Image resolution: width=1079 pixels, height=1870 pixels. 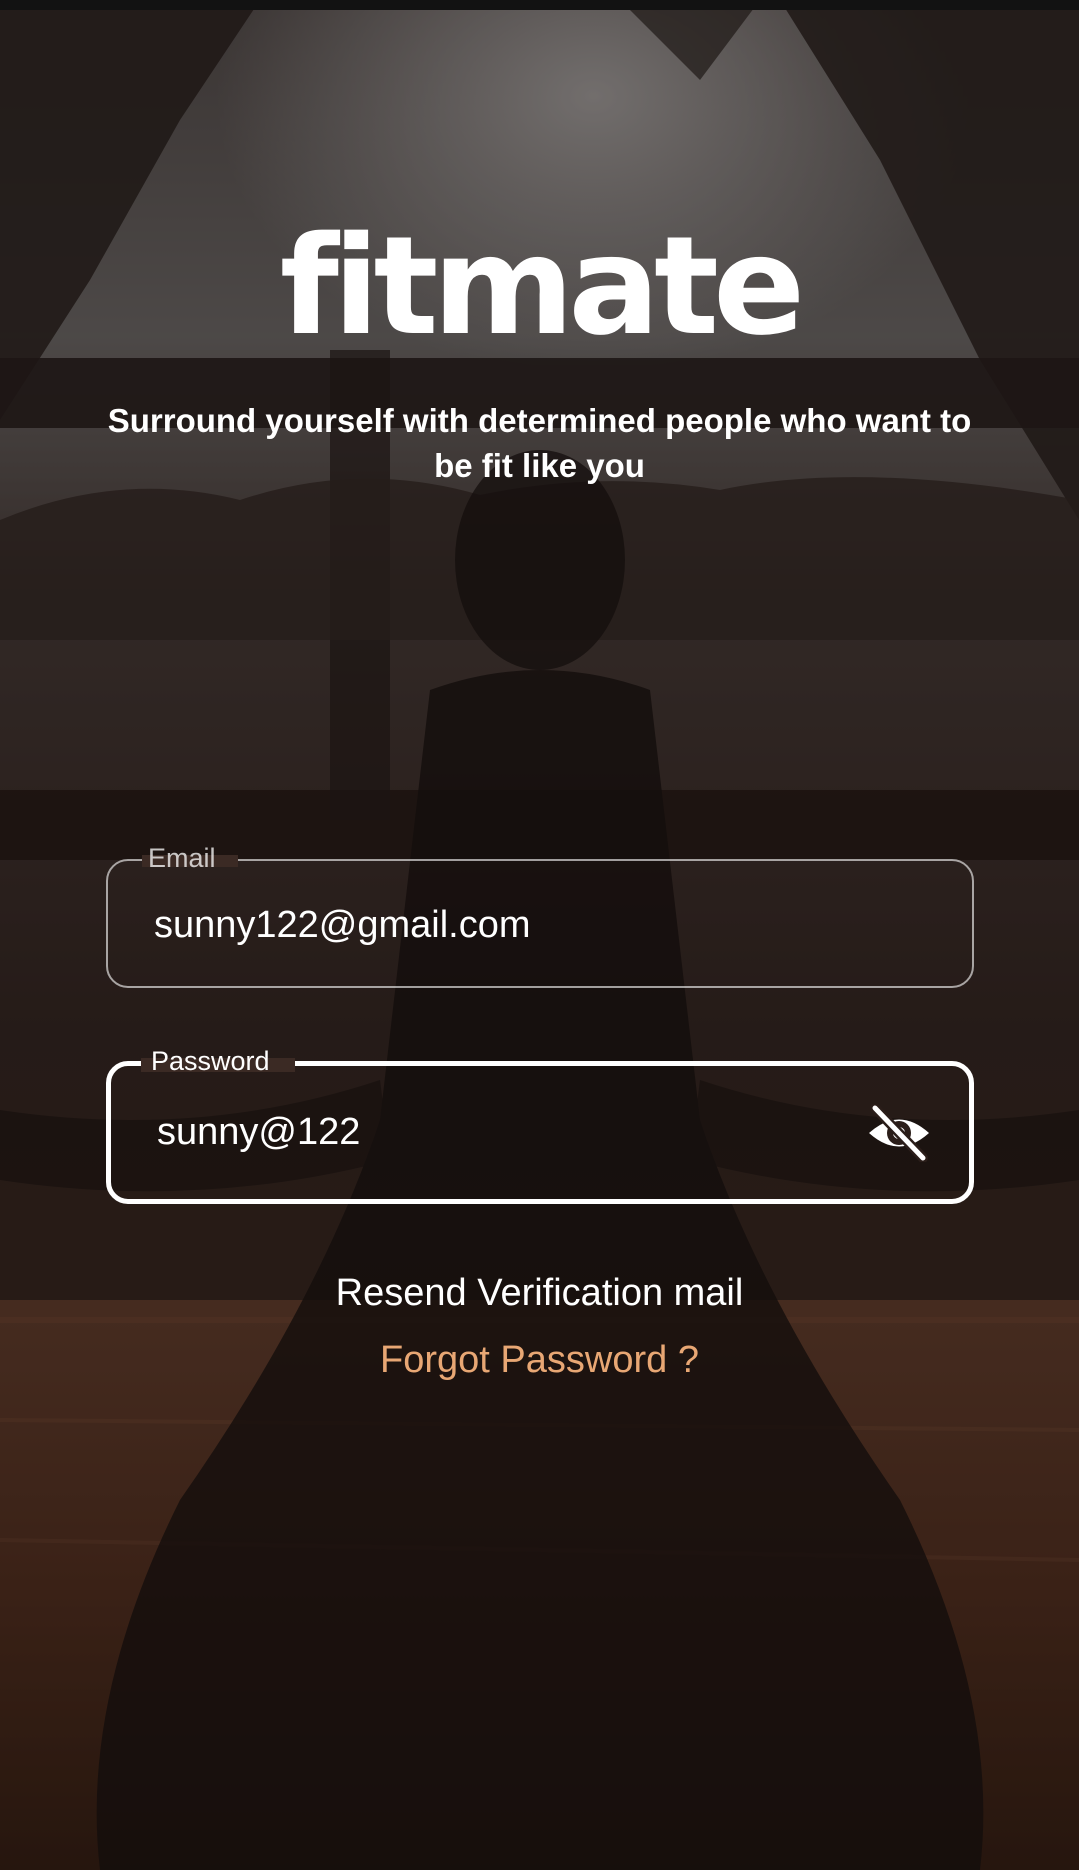 I want to click on password-field-label: Password, so click(x=210, y=1061).